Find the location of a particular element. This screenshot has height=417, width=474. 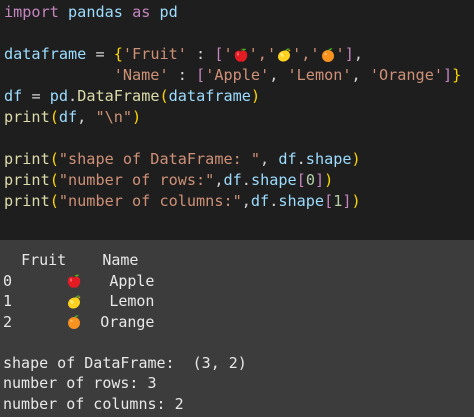

brace-close: } is located at coordinates (457, 75).